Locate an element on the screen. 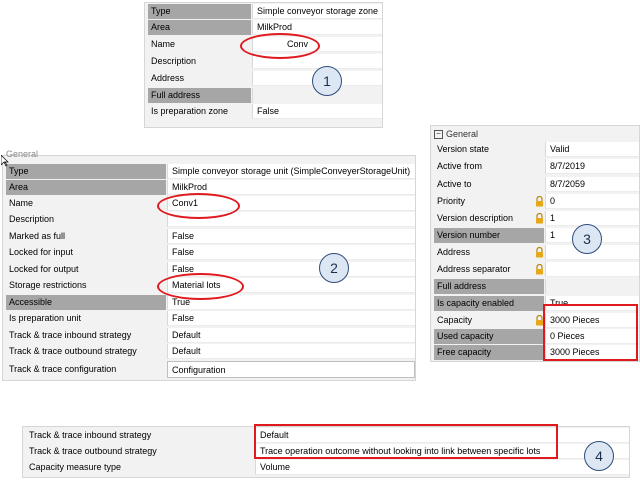 The image size is (640, 480). collapse-icon: − is located at coordinates (438, 135).